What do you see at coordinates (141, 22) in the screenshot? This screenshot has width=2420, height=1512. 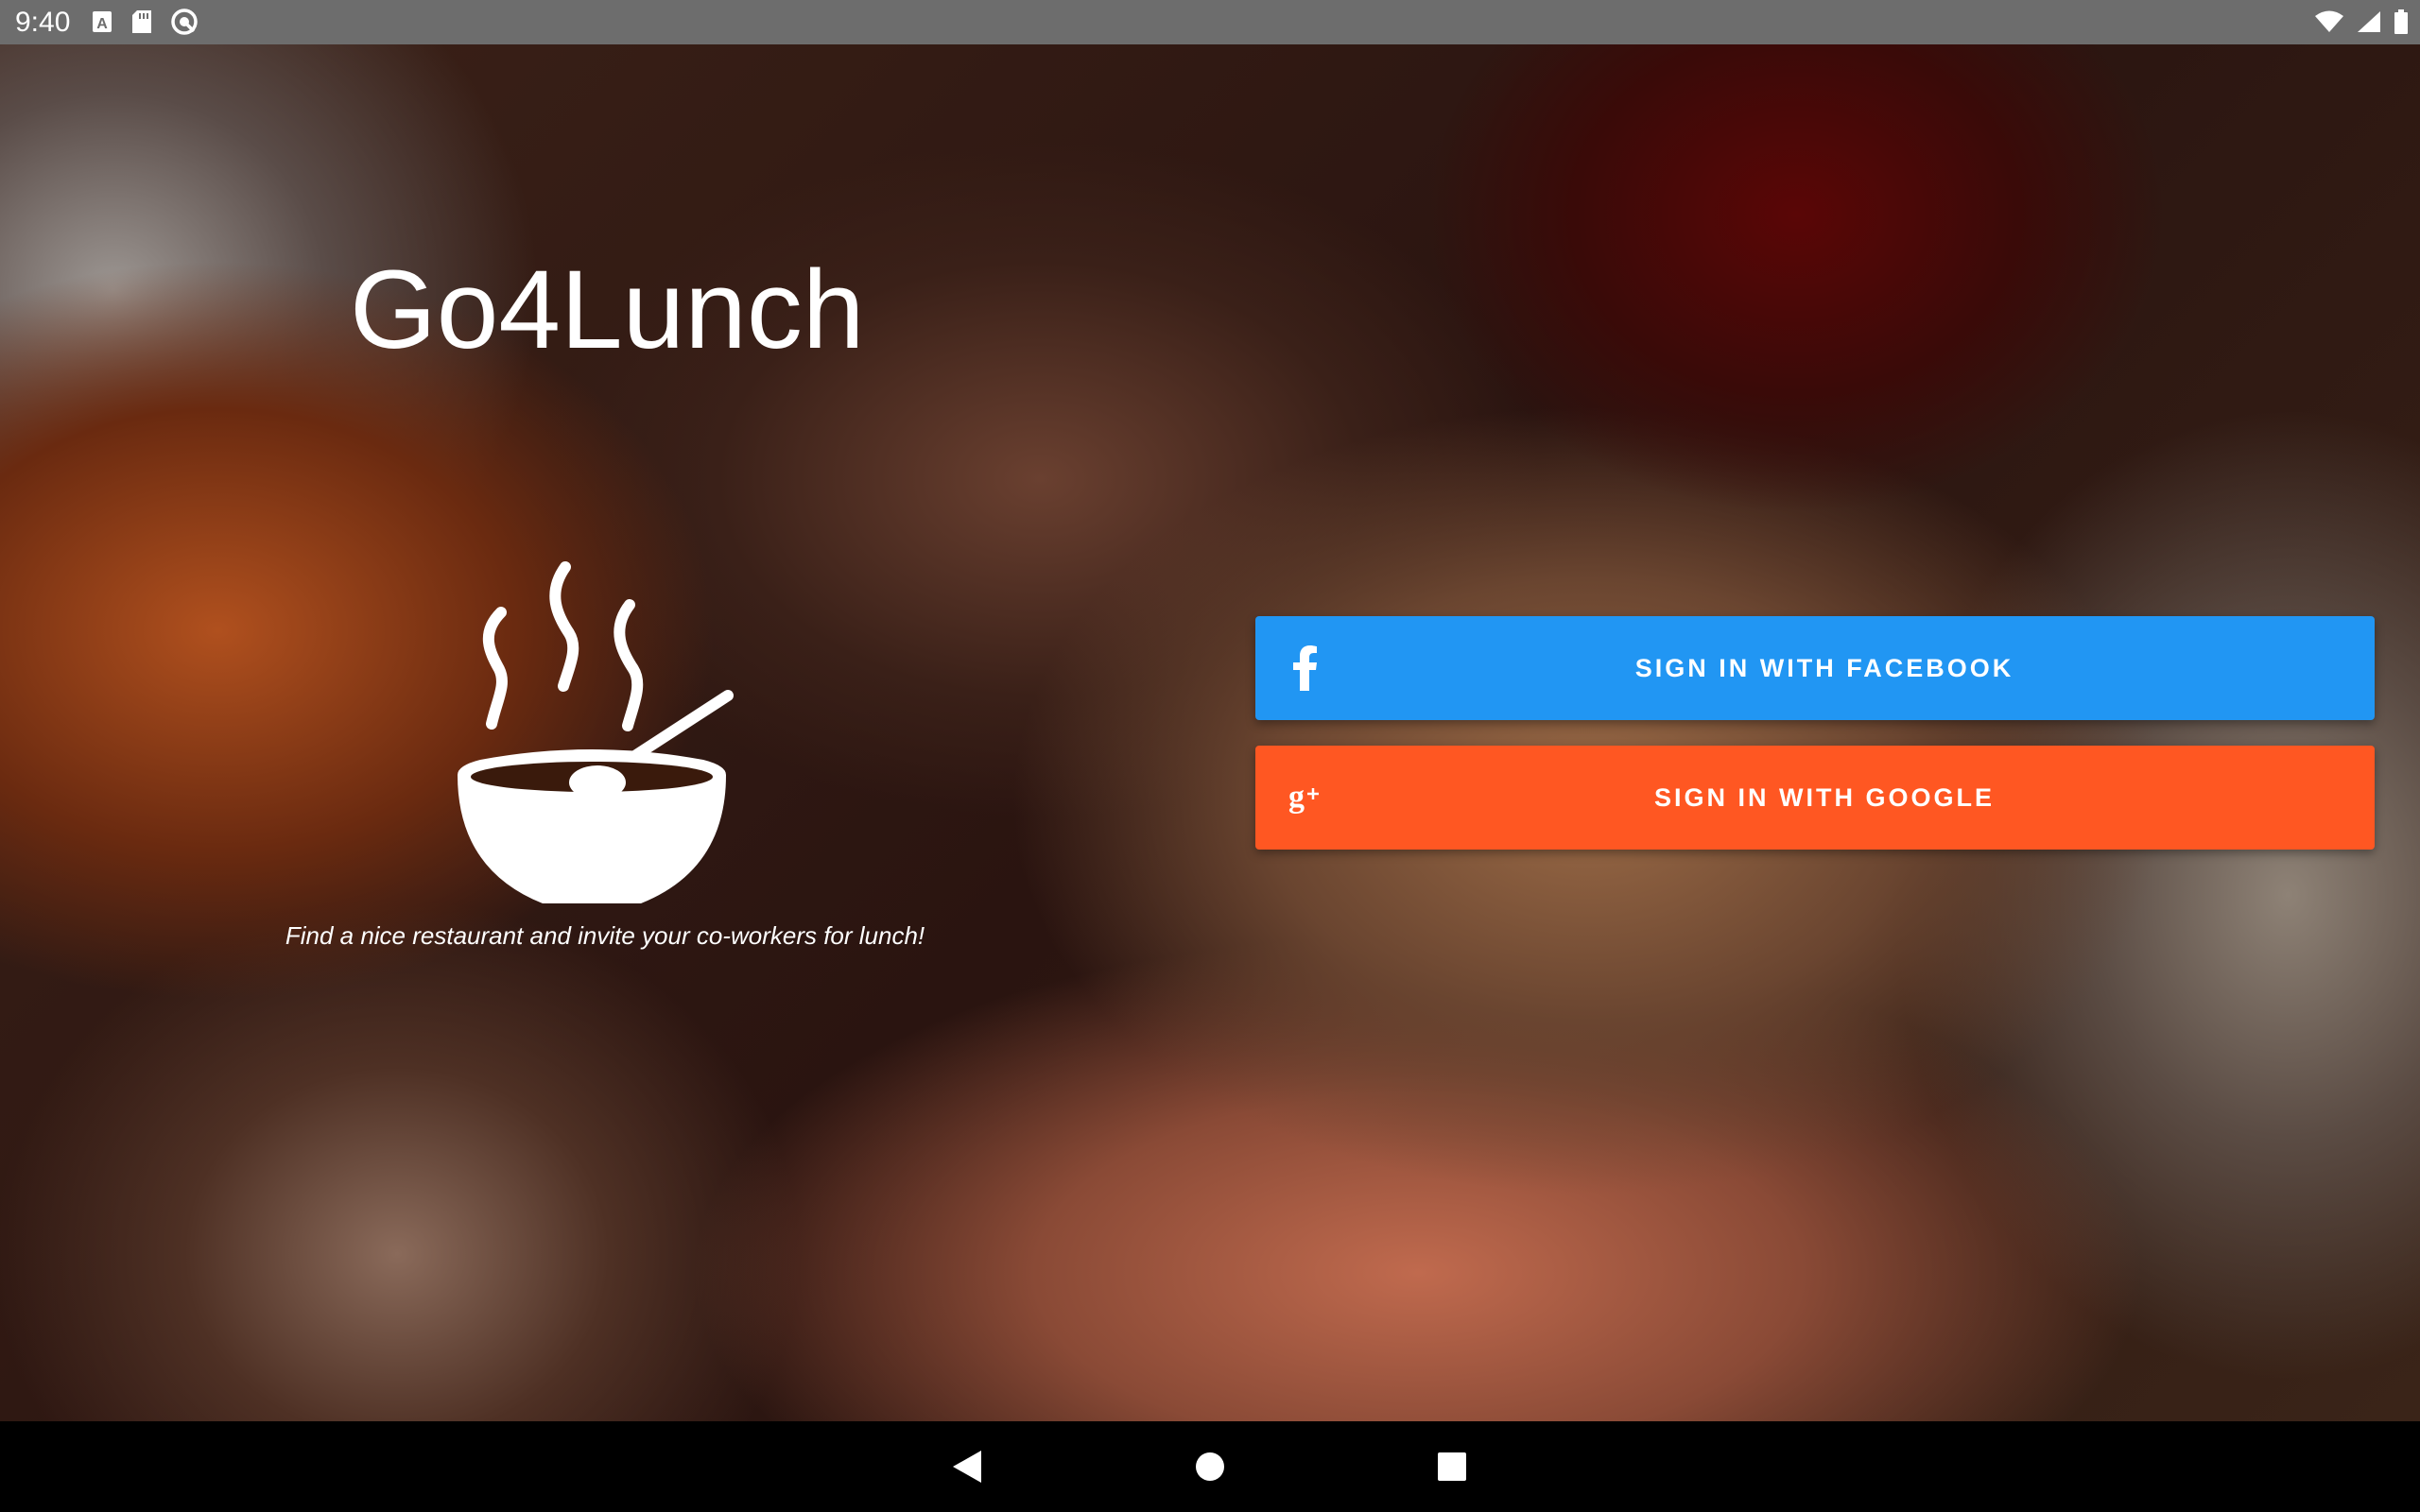 I see `sd-card-icon` at bounding box center [141, 22].